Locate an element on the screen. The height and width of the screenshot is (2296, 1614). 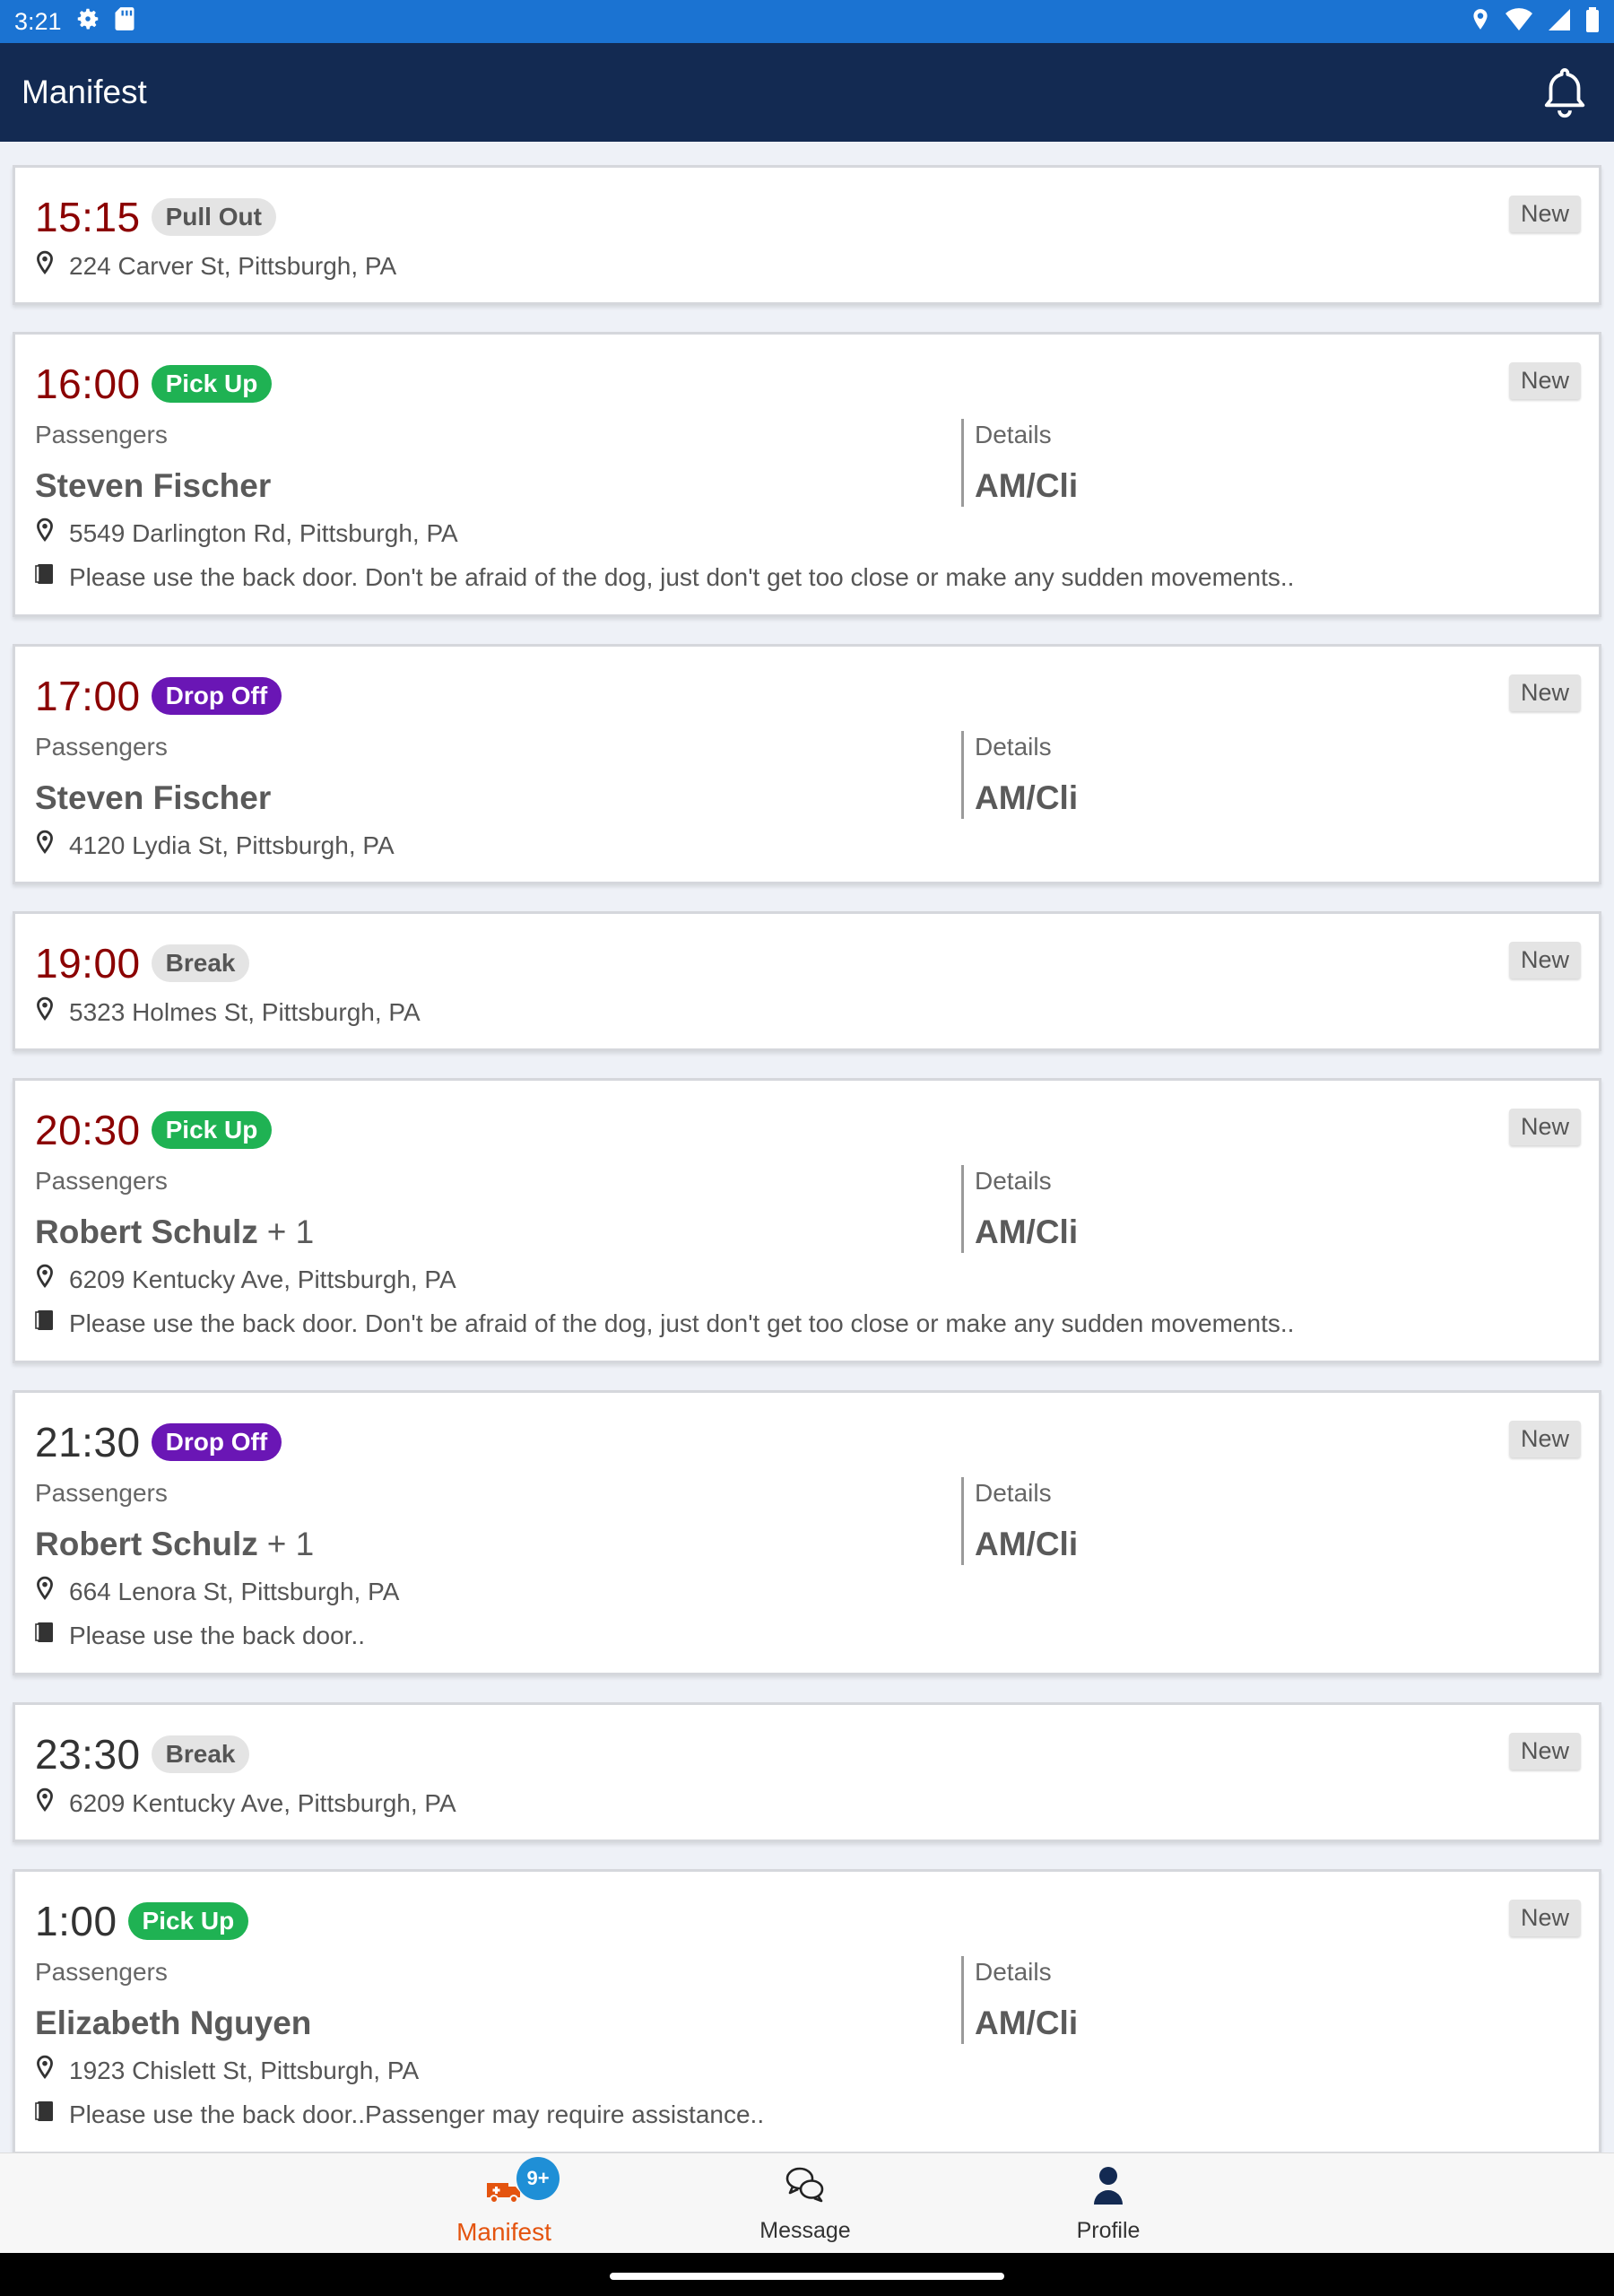
trip-header: 17:00 Drop Off is located at coordinates (158, 696).